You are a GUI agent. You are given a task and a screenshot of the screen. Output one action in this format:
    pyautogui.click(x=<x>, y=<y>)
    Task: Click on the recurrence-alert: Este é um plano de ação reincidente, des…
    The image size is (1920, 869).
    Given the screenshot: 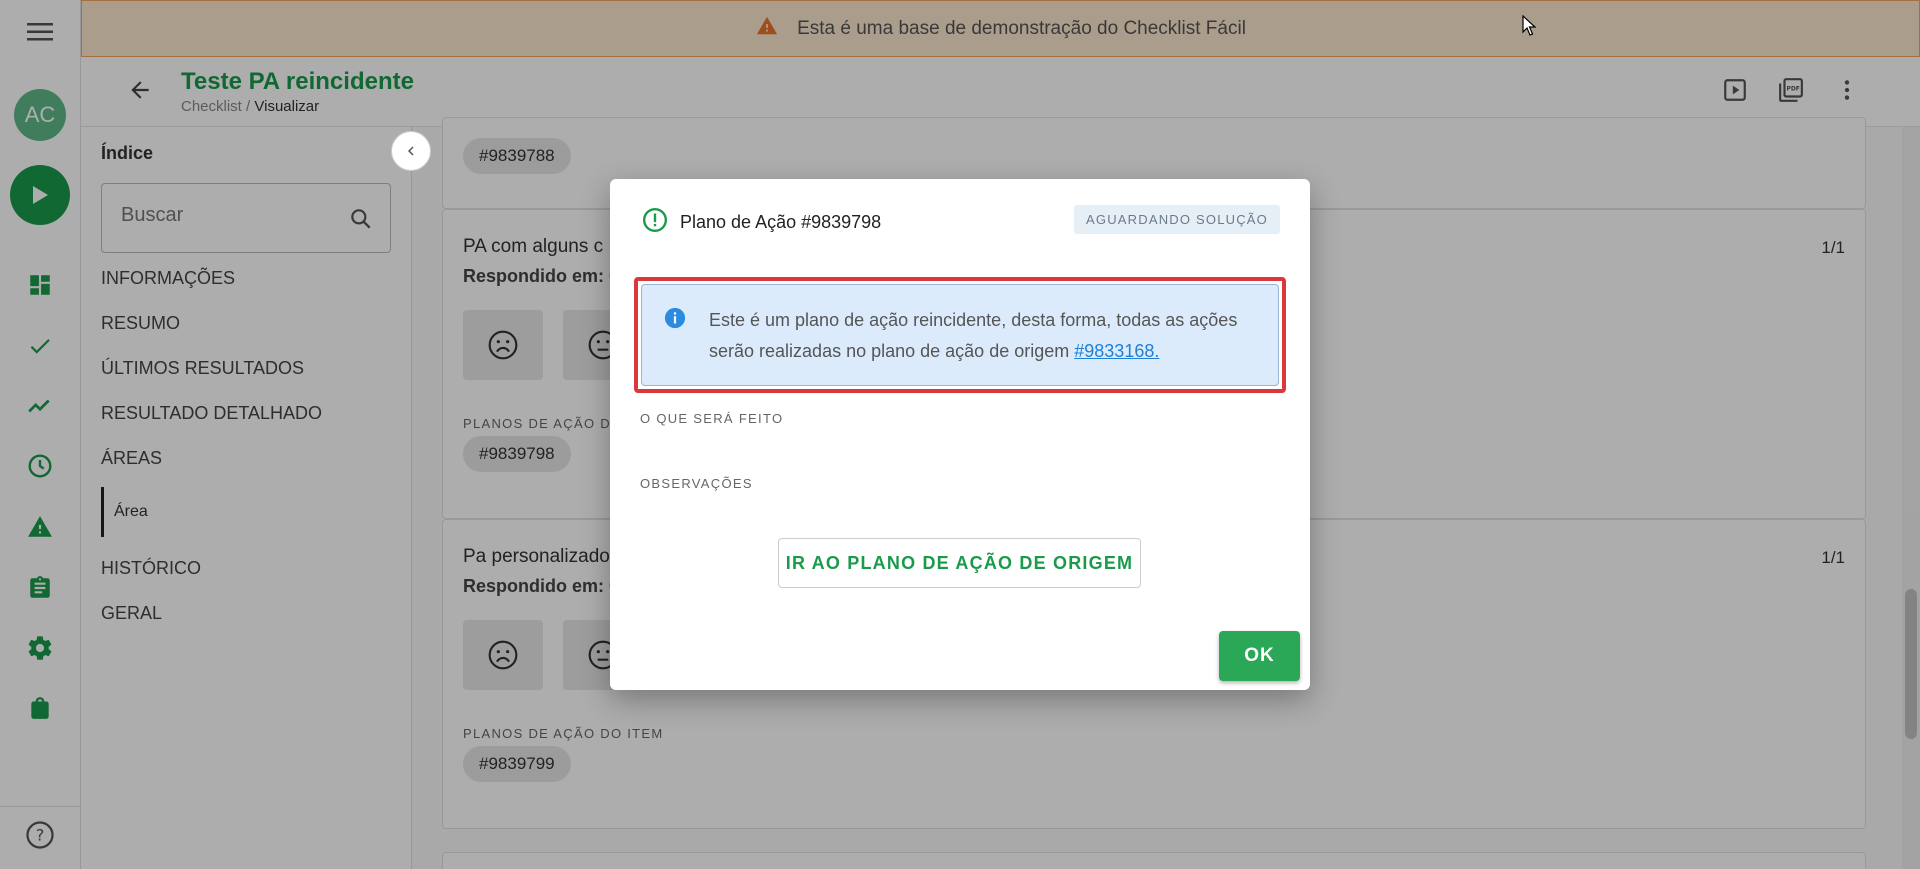 What is the action you would take?
    pyautogui.click(x=960, y=335)
    